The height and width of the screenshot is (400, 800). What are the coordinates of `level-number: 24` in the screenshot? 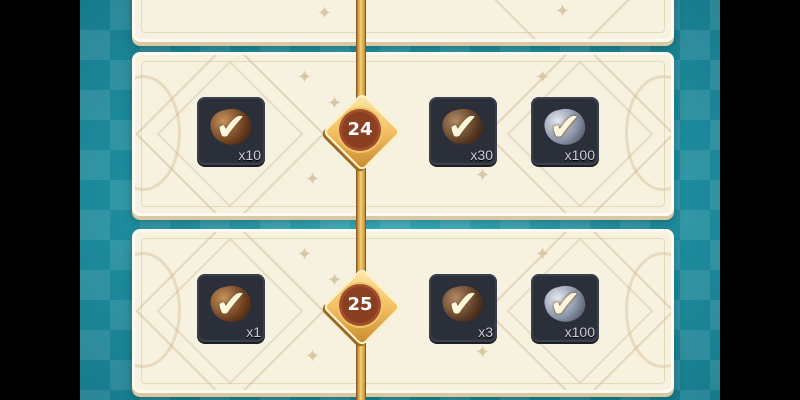 It's located at (360, 129).